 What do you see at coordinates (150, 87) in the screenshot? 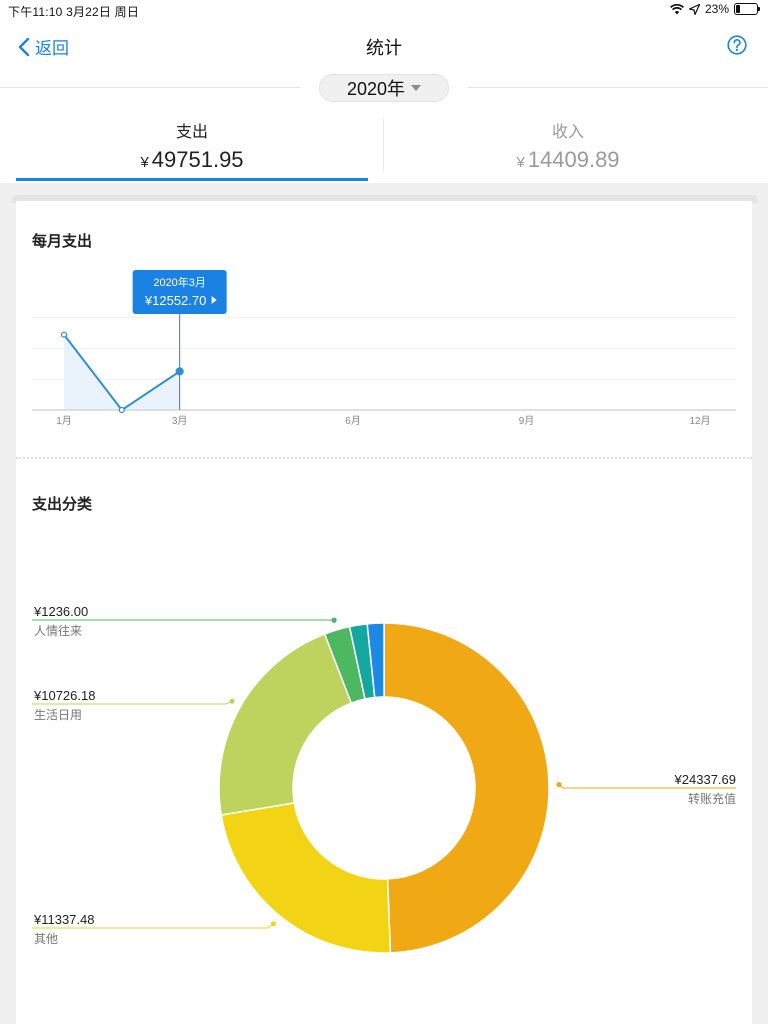
I see `year-divider-left` at bounding box center [150, 87].